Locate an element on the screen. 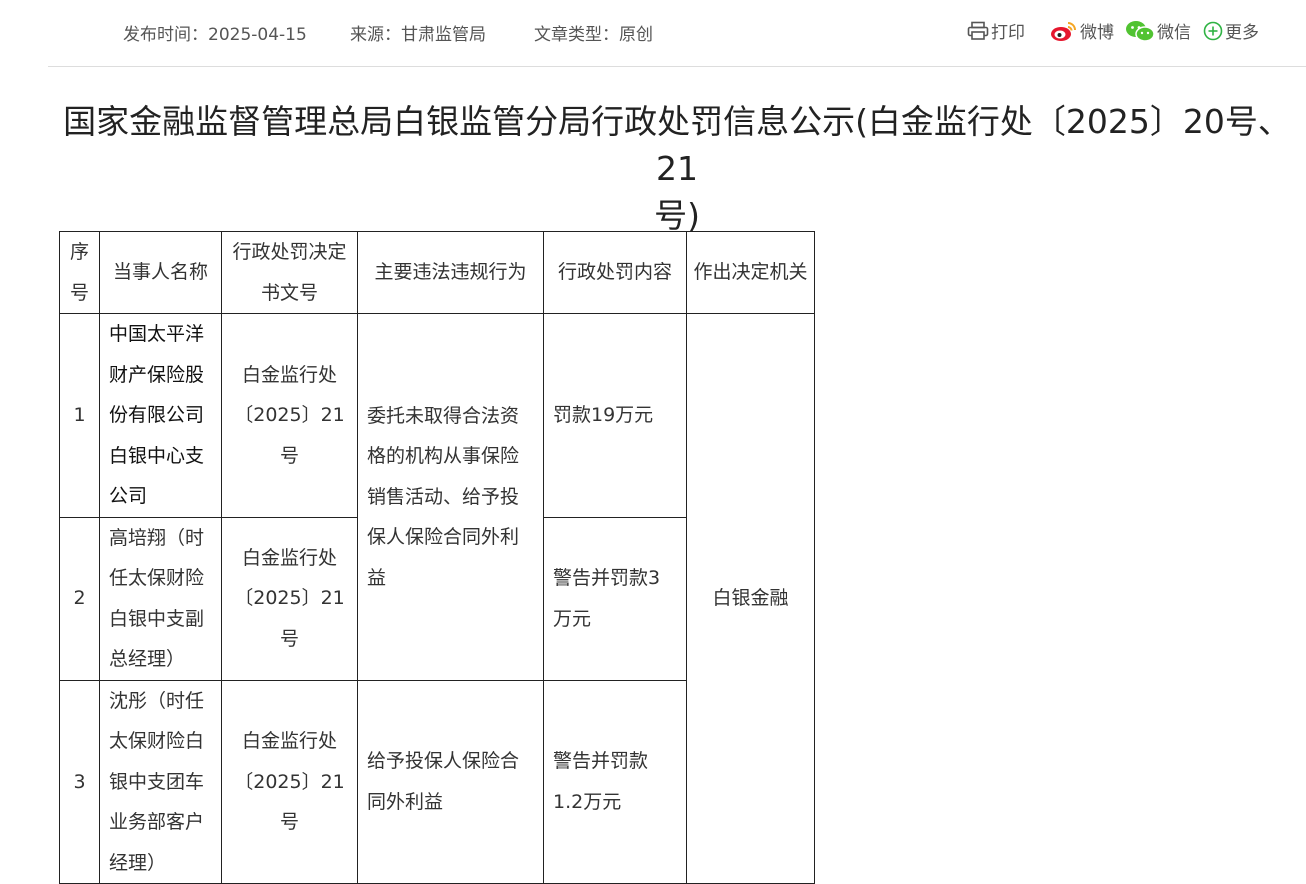 The height and width of the screenshot is (884, 1306). header-act: 主要违法违规行为 is located at coordinates (450, 272).